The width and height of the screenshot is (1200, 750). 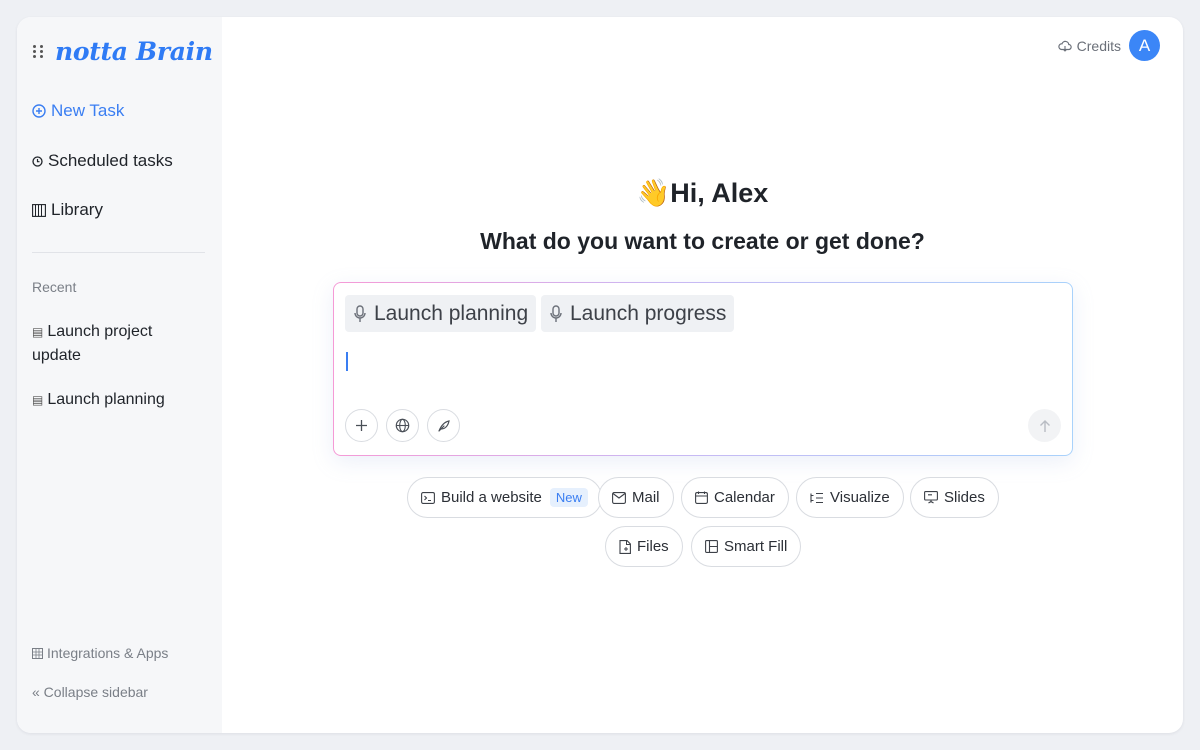 What do you see at coordinates (619, 497) in the screenshot?
I see `mail-icon` at bounding box center [619, 497].